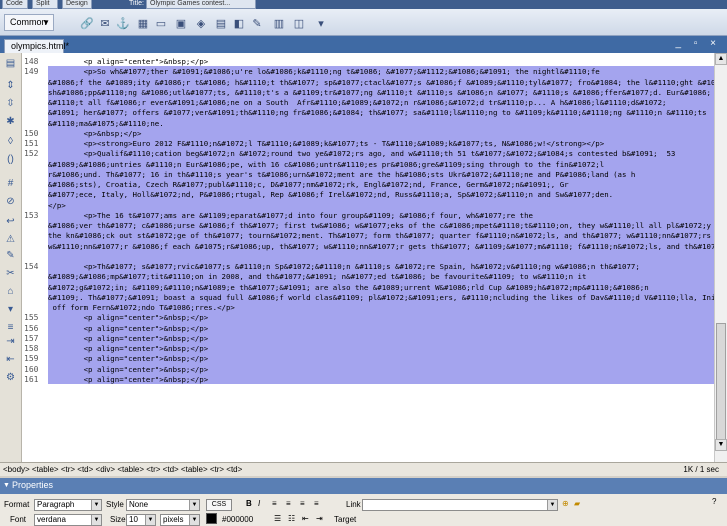 The height and width of the screenshot is (526, 727). I want to click on wrap-tag-icon: ⌂, so click(10, 291).